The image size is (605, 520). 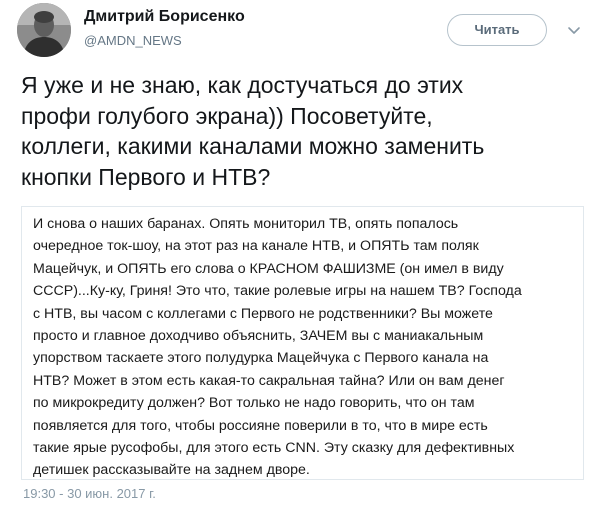 I want to click on tweet-text-line: кнопки Первого и НТВ?, so click(x=146, y=176).